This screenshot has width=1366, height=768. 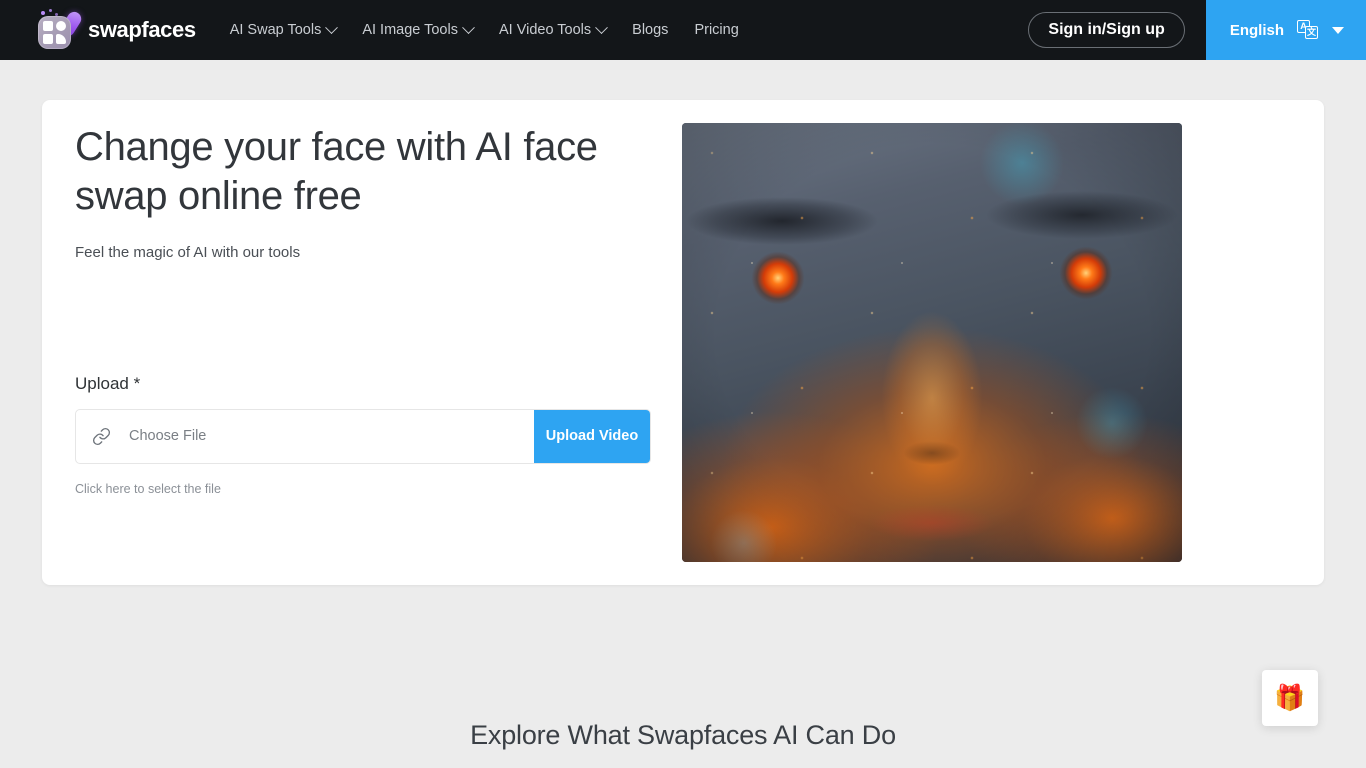 What do you see at coordinates (148, 488) in the screenshot?
I see `upload-hint-text: Click here to select the file` at bounding box center [148, 488].